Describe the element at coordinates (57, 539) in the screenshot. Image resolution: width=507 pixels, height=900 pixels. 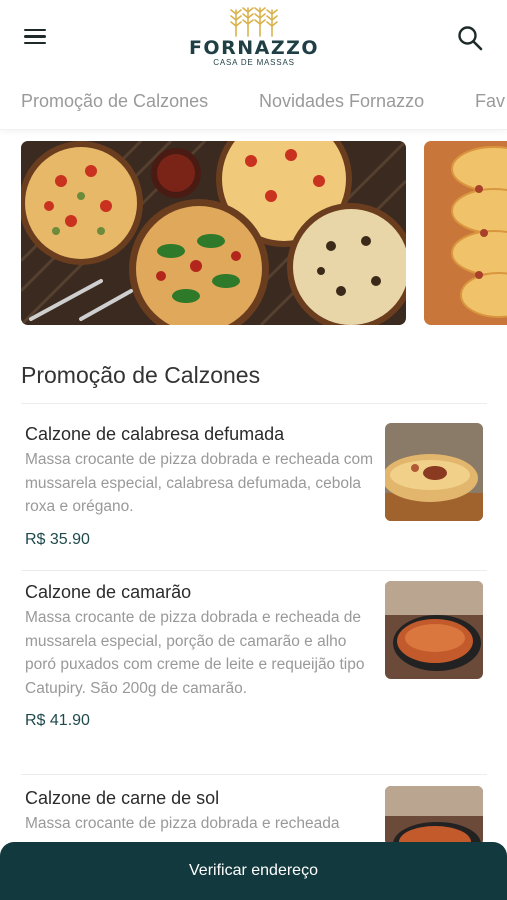
I see `product-price: R$ 35.90` at that location.